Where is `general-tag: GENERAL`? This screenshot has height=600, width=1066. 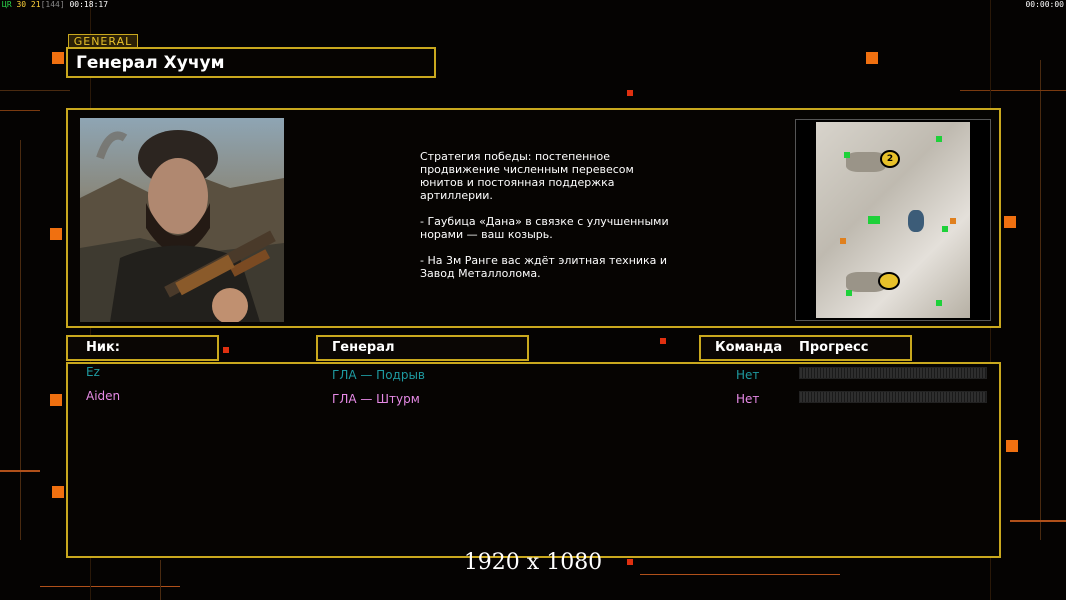
general-tag: GENERAL is located at coordinates (103, 41).